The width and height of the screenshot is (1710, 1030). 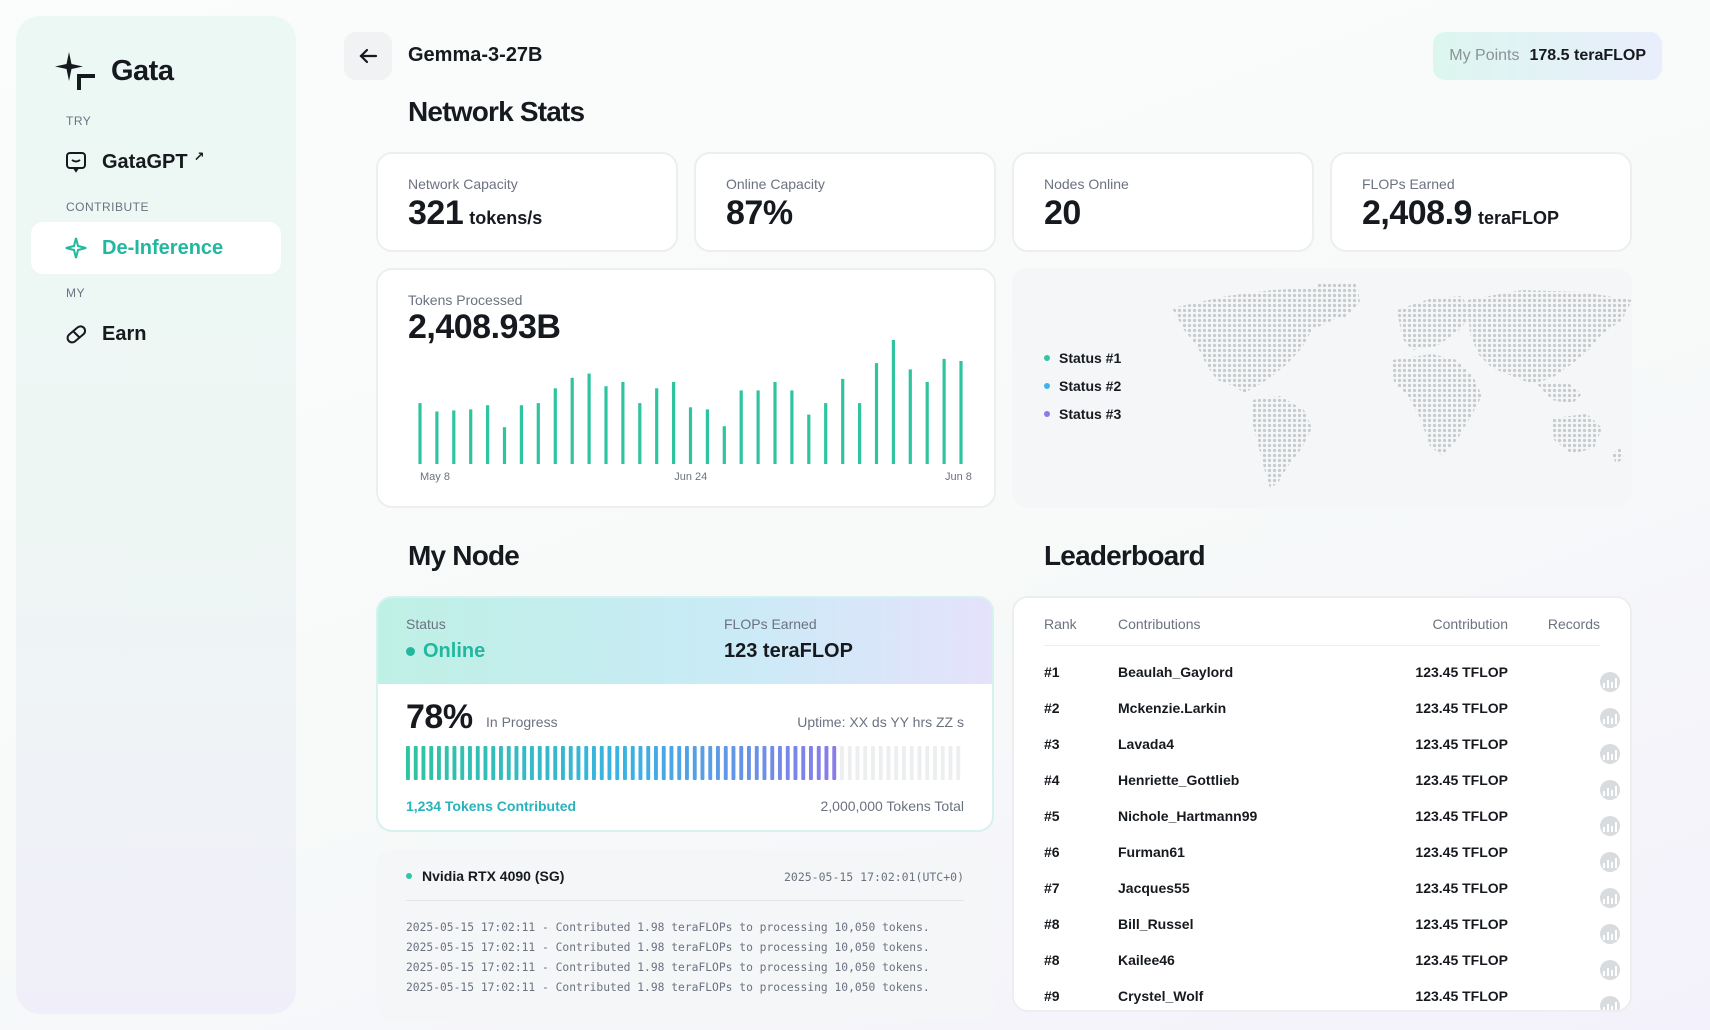 I want to click on stat-card-flops-earned: FLOPs Earned 2,408.9 teraFLOP, so click(x=1481, y=202).